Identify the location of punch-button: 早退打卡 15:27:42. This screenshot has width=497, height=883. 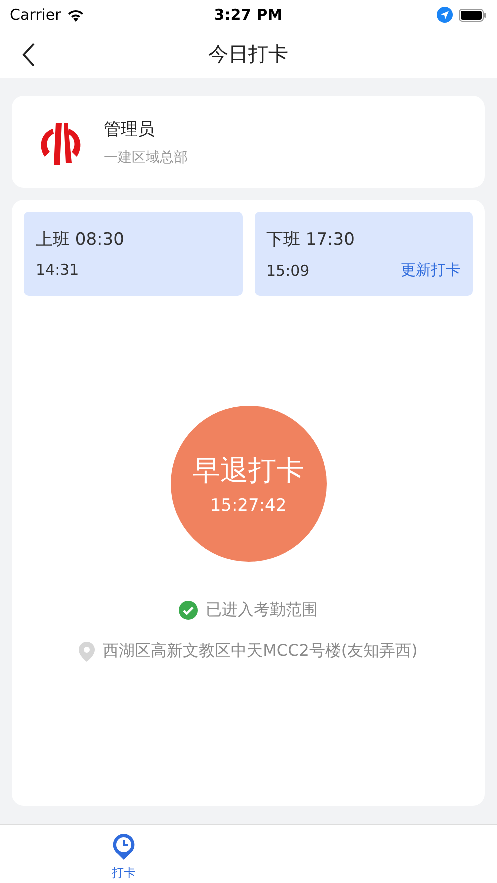
(248, 484).